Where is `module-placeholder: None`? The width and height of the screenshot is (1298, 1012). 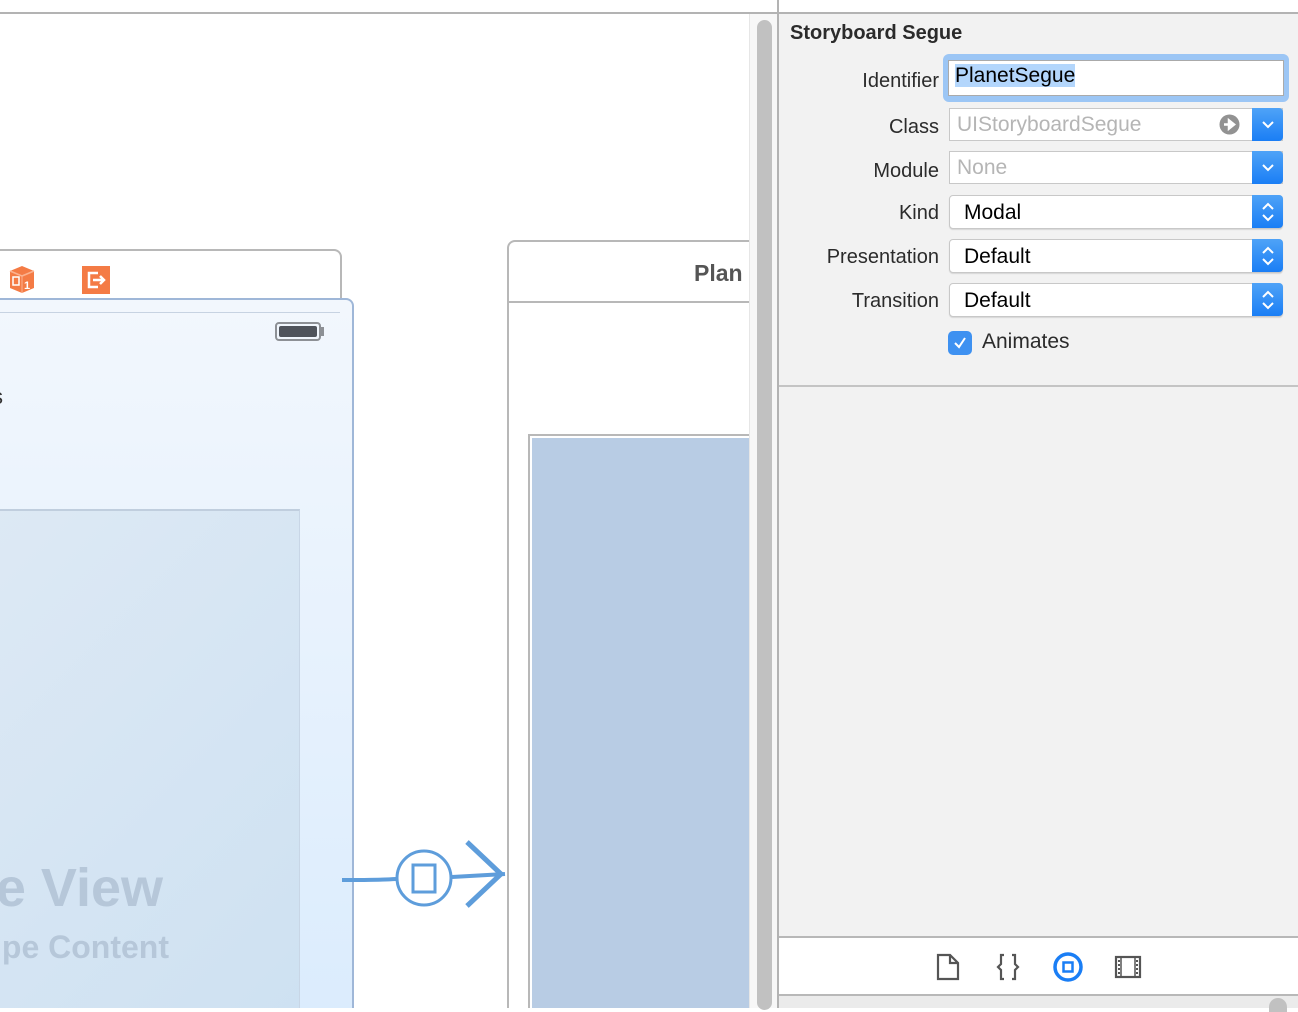 module-placeholder: None is located at coordinates (982, 167).